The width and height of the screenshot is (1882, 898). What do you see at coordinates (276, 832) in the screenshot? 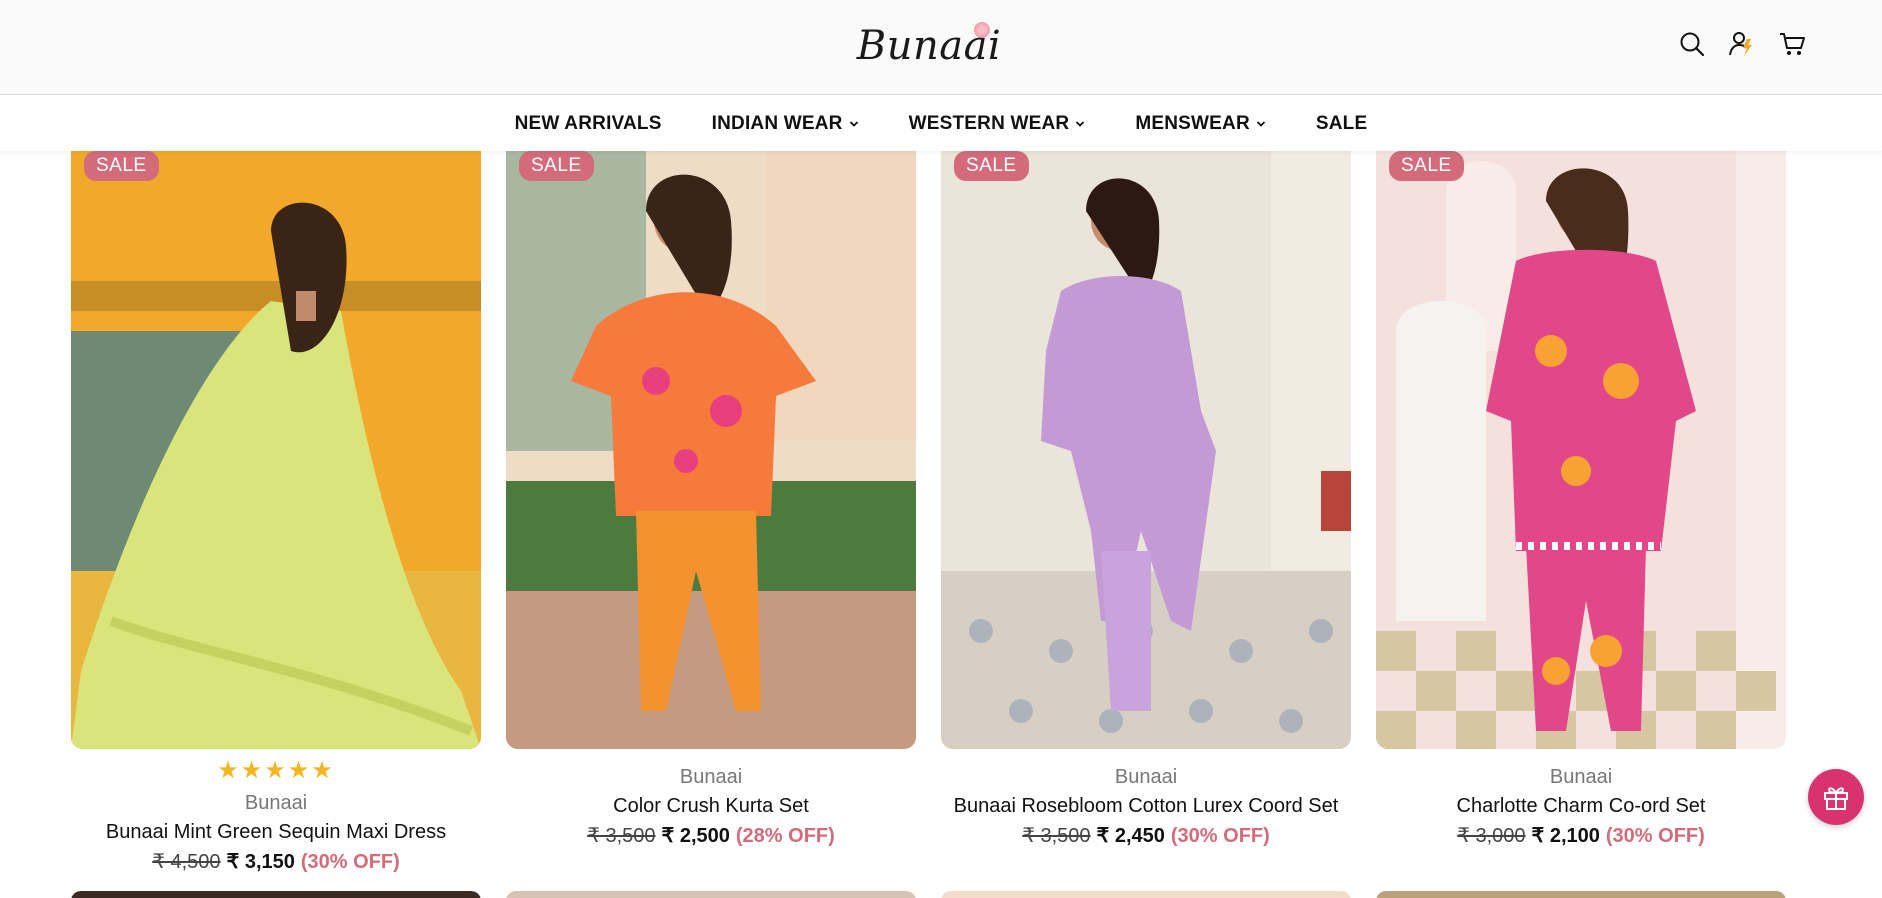
I see `product-title: Bunaai Mint Green Sequin Maxi Dress` at bounding box center [276, 832].